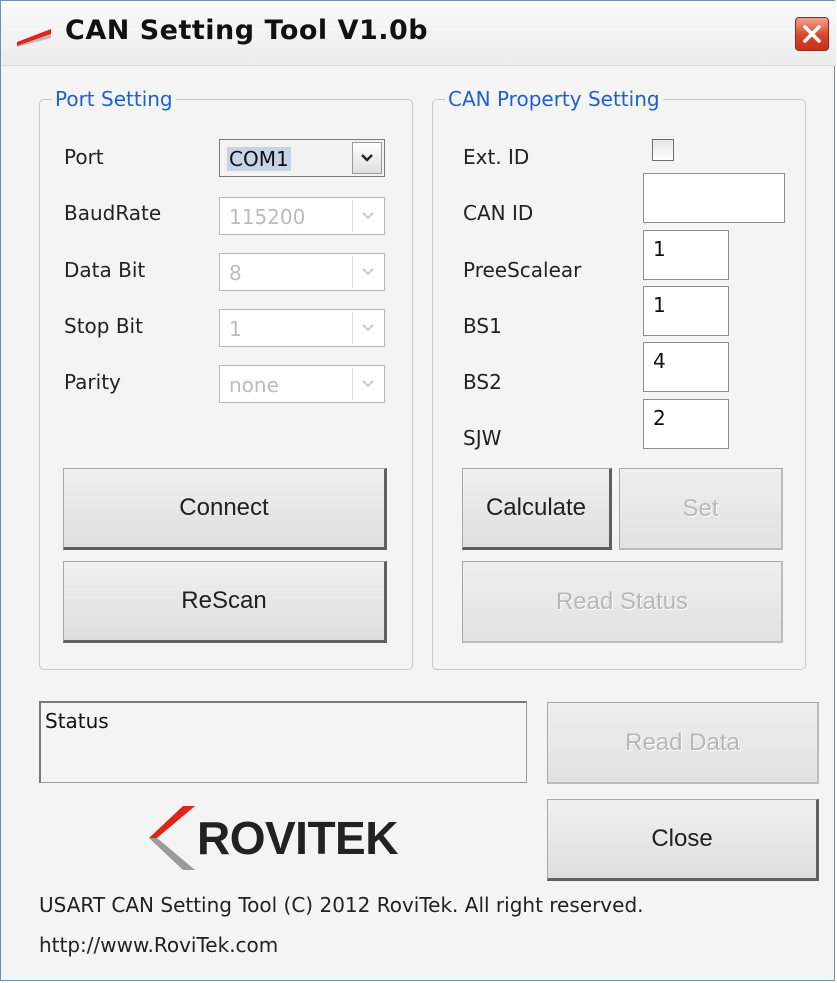 The height and width of the screenshot is (983, 837). I want to click on parity-select: none, so click(302, 384).